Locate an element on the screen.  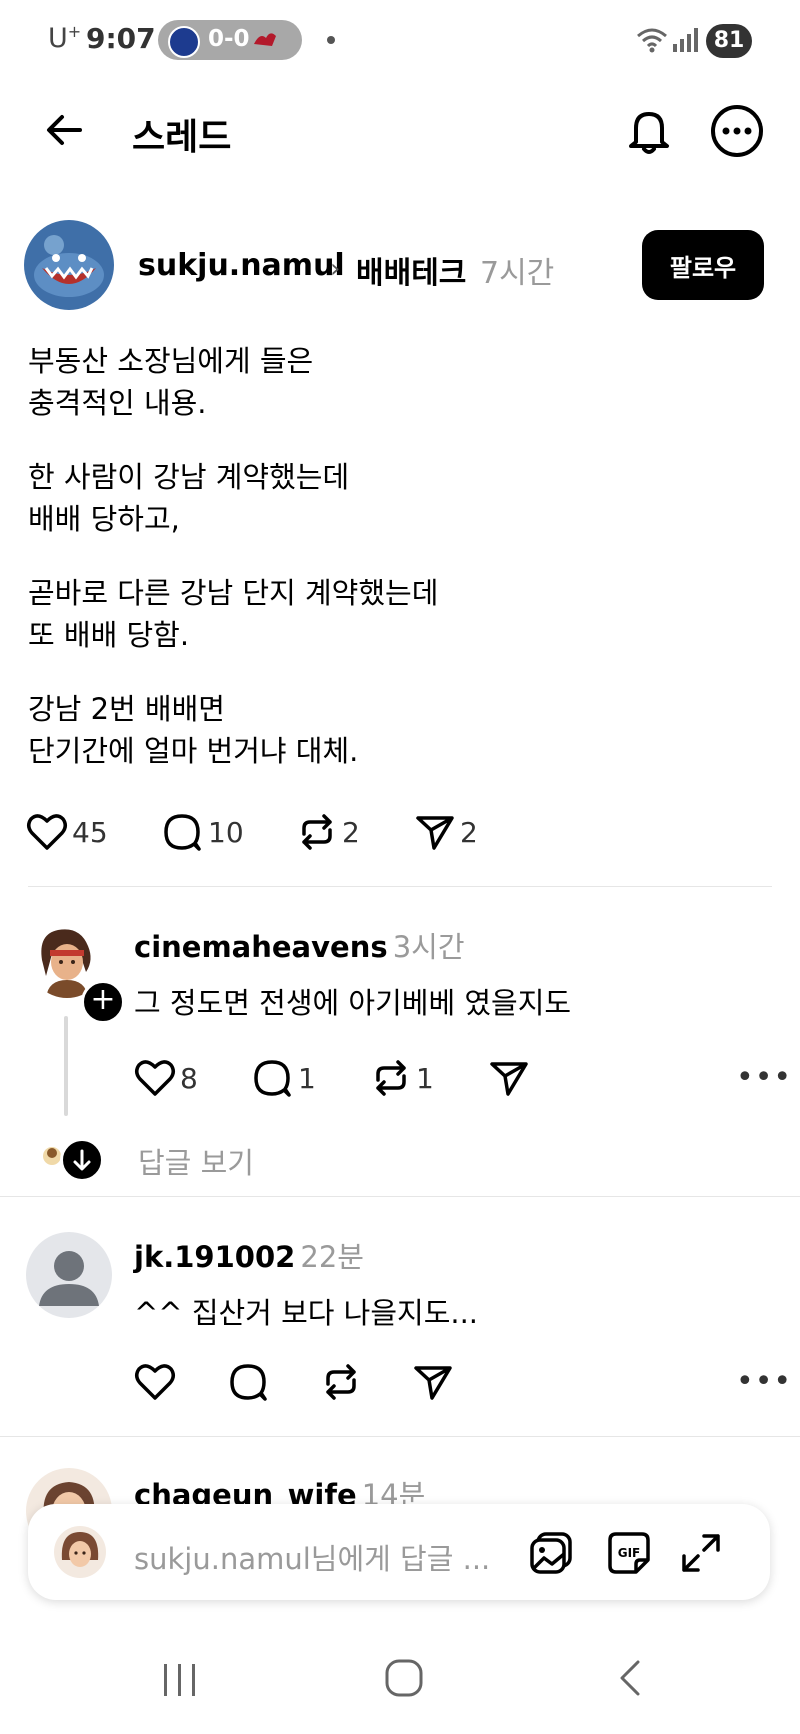
carrier-label: U+ is located at coordinates (65, 38).